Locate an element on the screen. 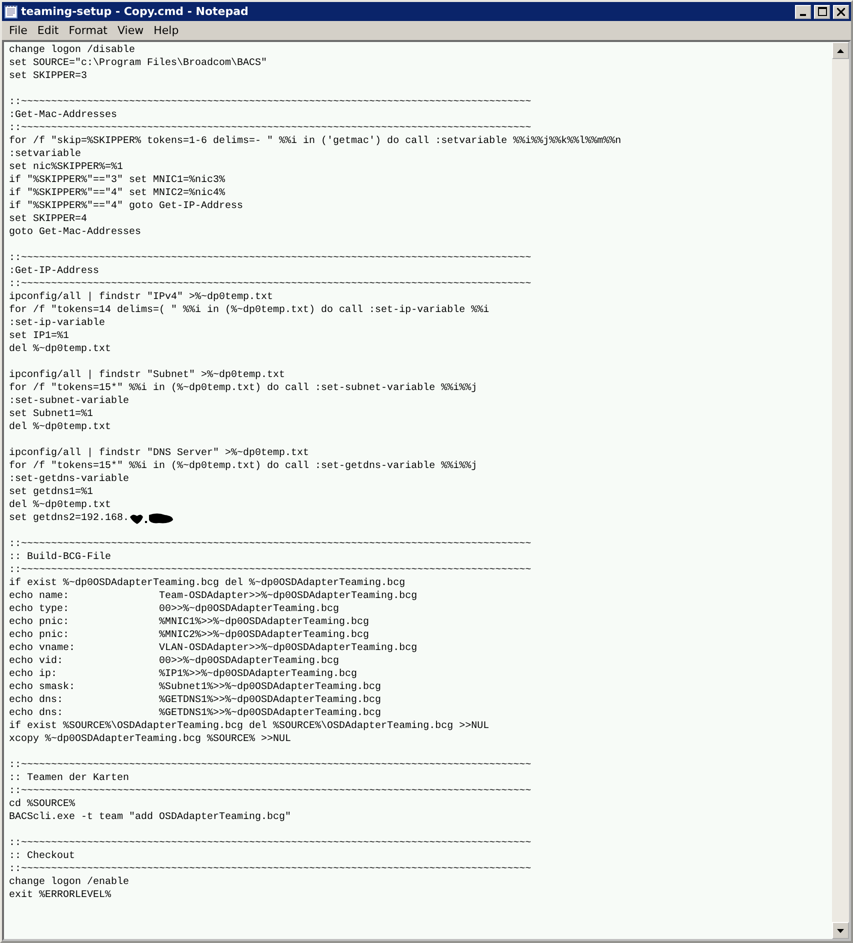 This screenshot has height=943, width=853. code-line: if exist %~dp0OSDAdapterTeaming.bcg del %~dp0OSDAdapterTeaming.bcg is located at coordinates (207, 583).